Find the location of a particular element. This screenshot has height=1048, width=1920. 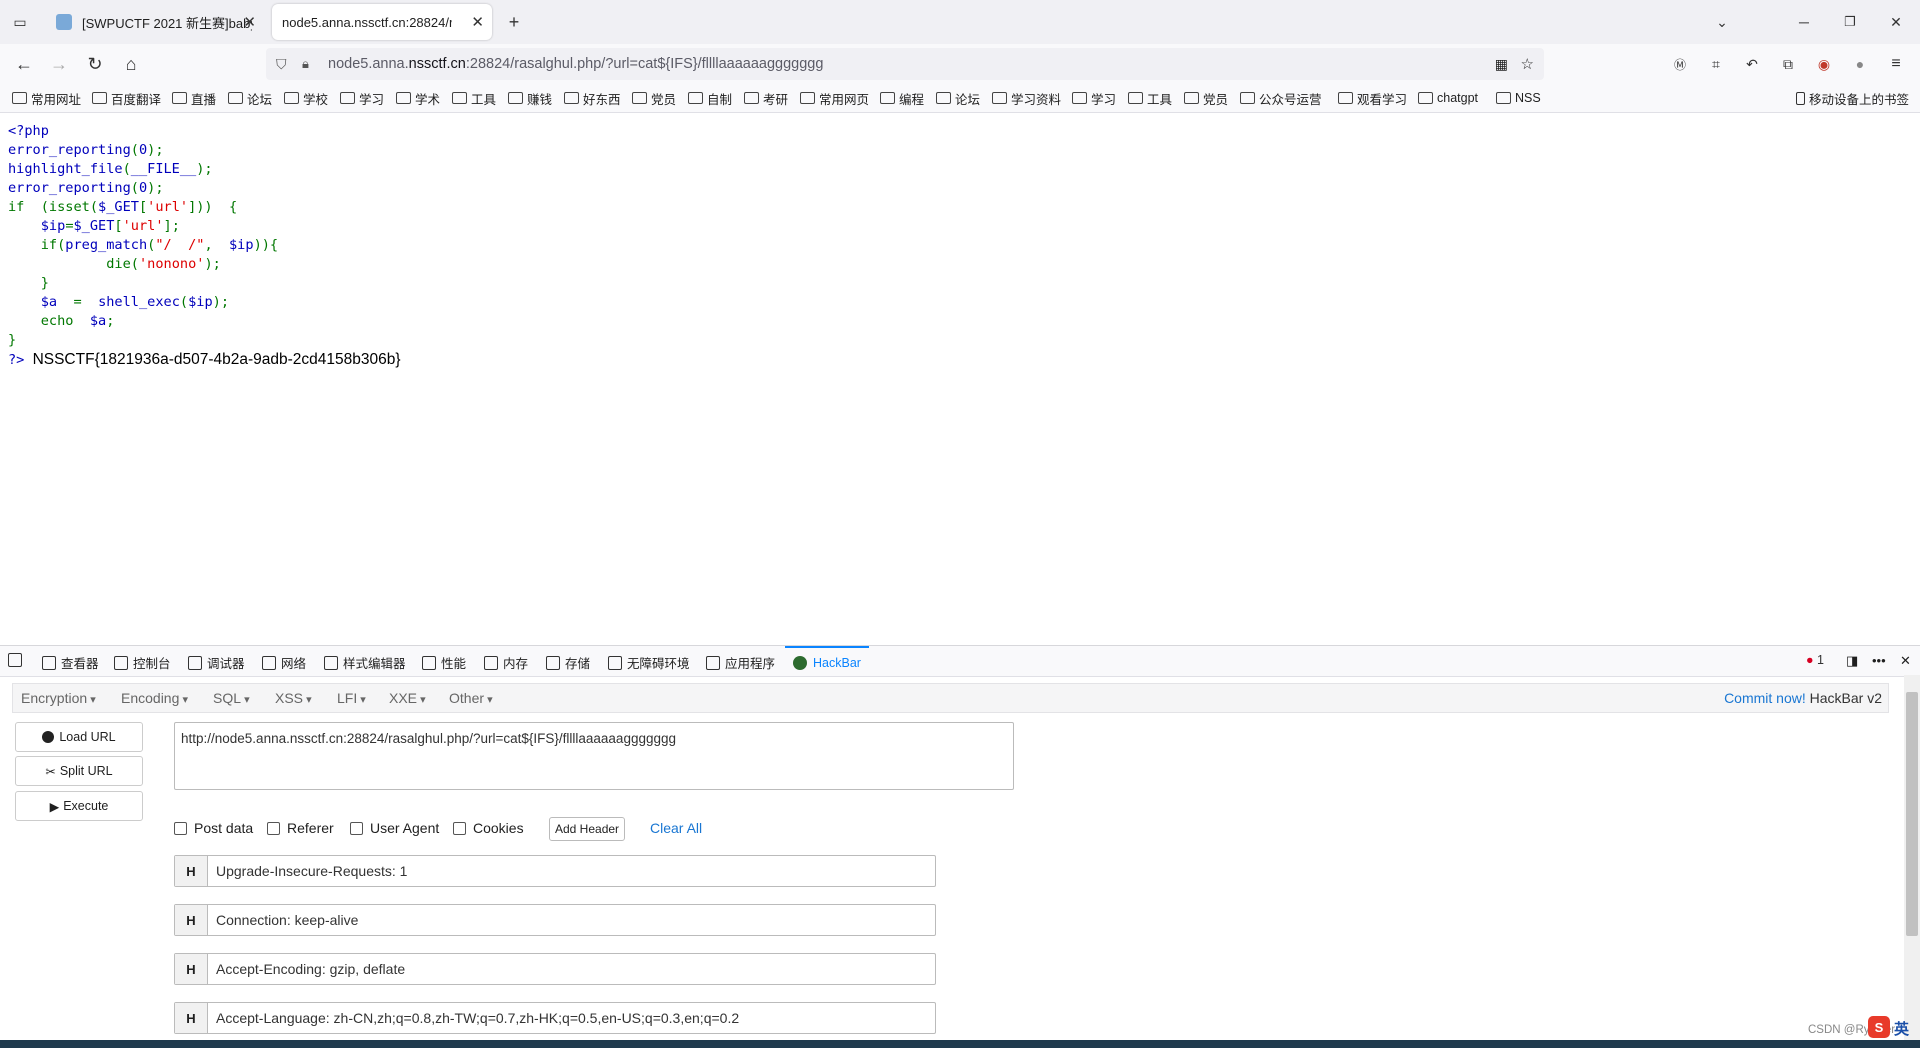

hackbar-menu-item: XSS ▾ is located at coordinates (293, 698).